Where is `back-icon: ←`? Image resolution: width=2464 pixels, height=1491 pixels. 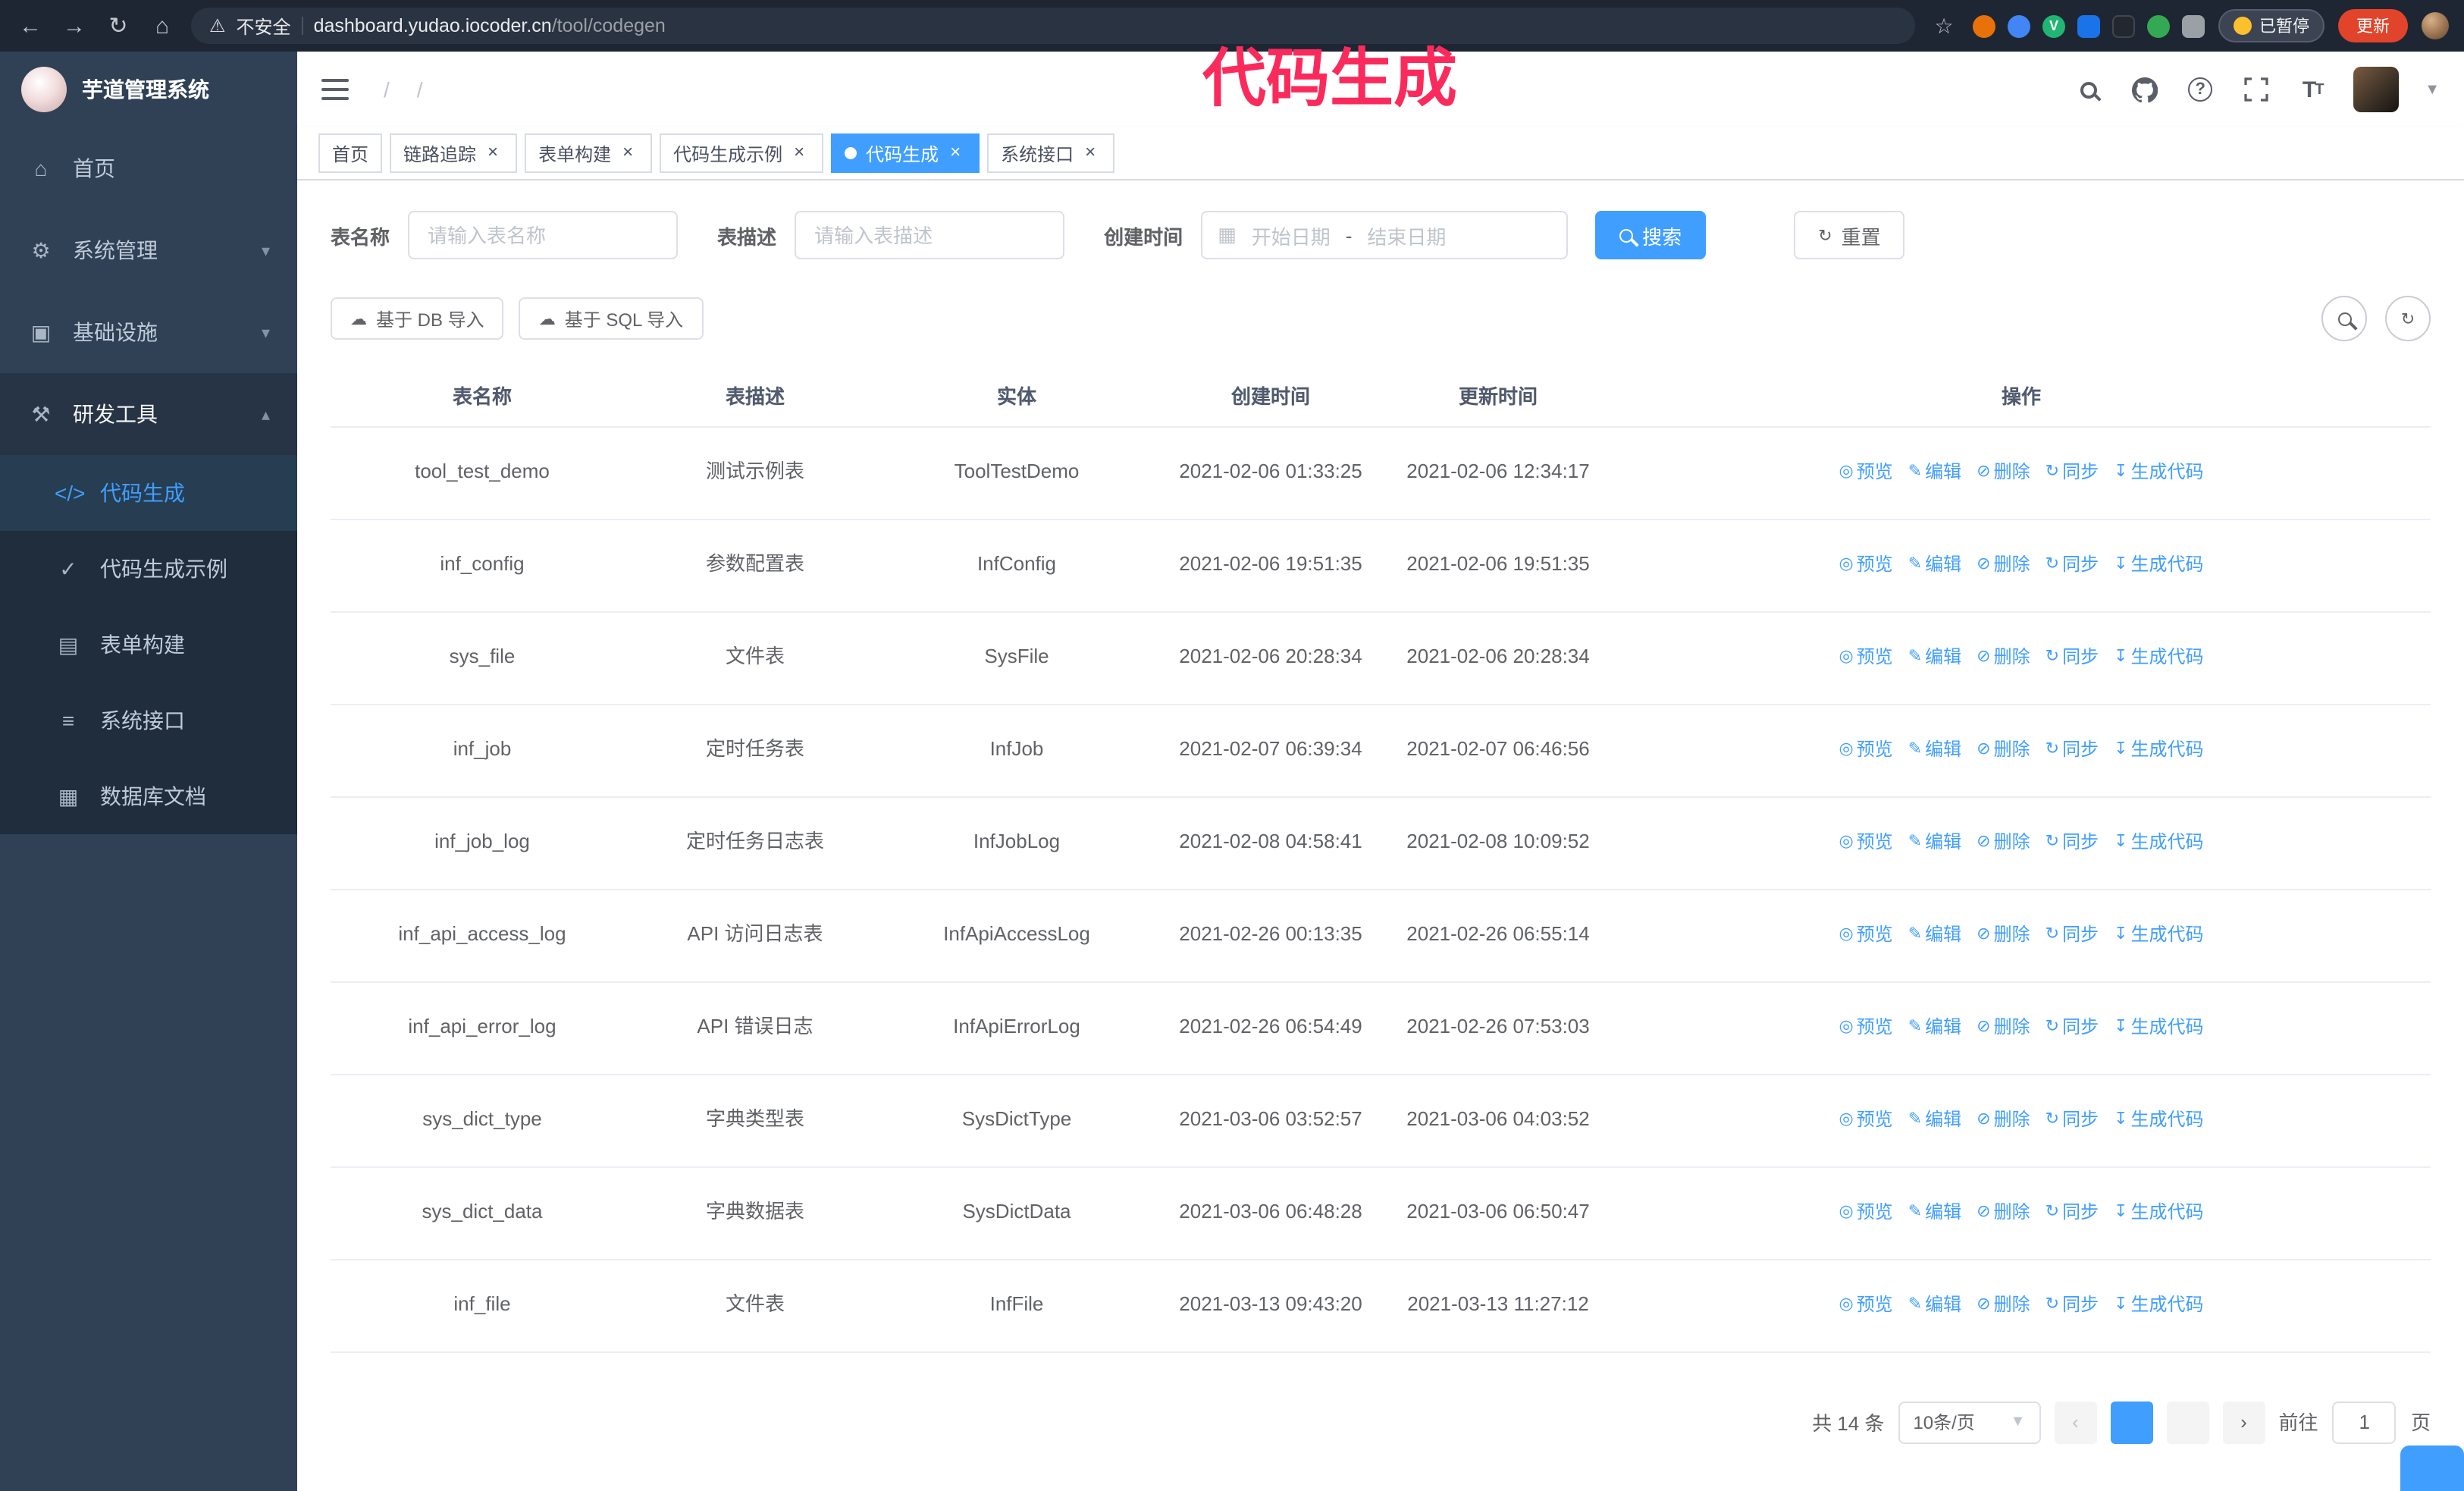
back-icon: ← is located at coordinates (30, 26).